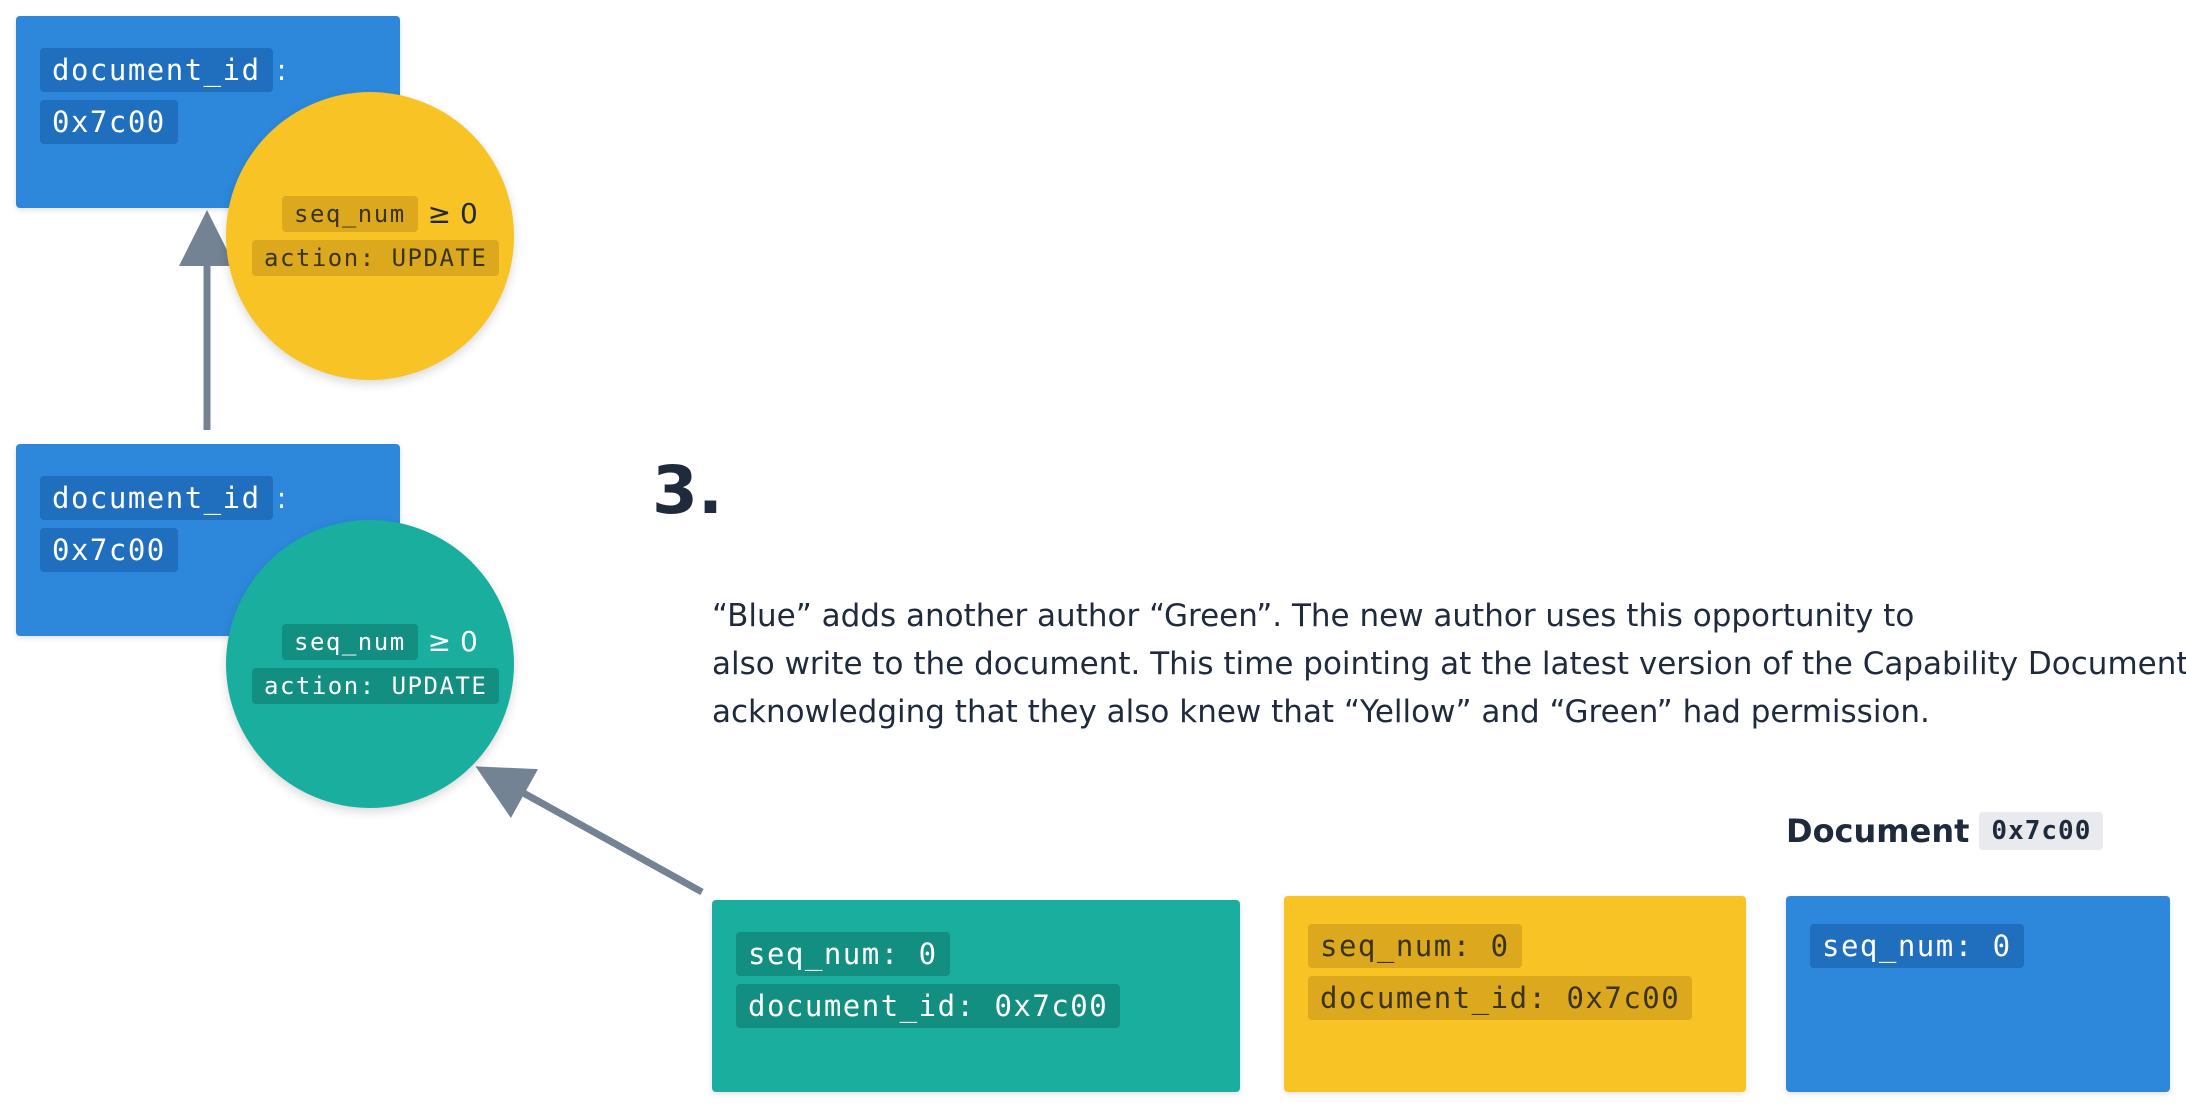 The height and width of the screenshot is (1108, 2186). Describe the element at coordinates (109, 550) in the screenshot. I see `middle-node-doc-value: 0x7c00` at that location.